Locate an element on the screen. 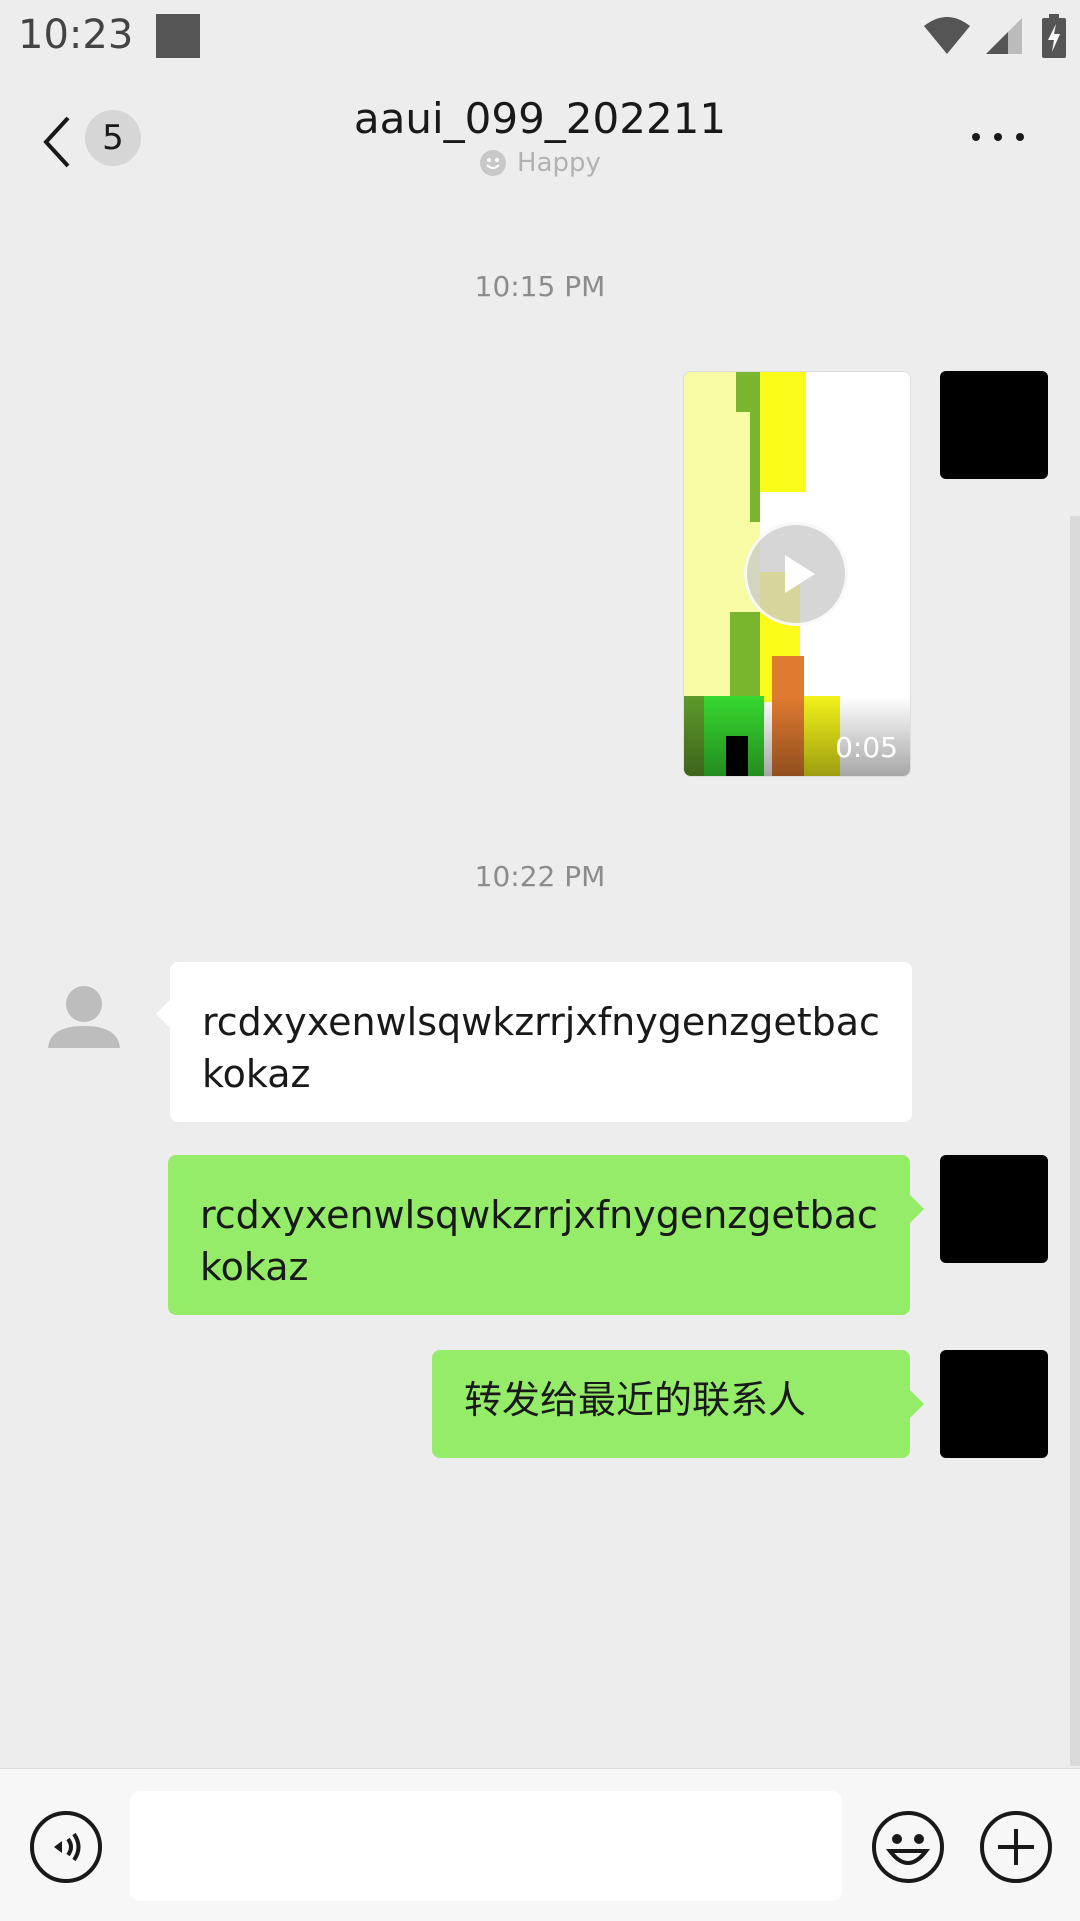 The image size is (1080, 1921). signal-icon is located at coordinates (1004, 36).